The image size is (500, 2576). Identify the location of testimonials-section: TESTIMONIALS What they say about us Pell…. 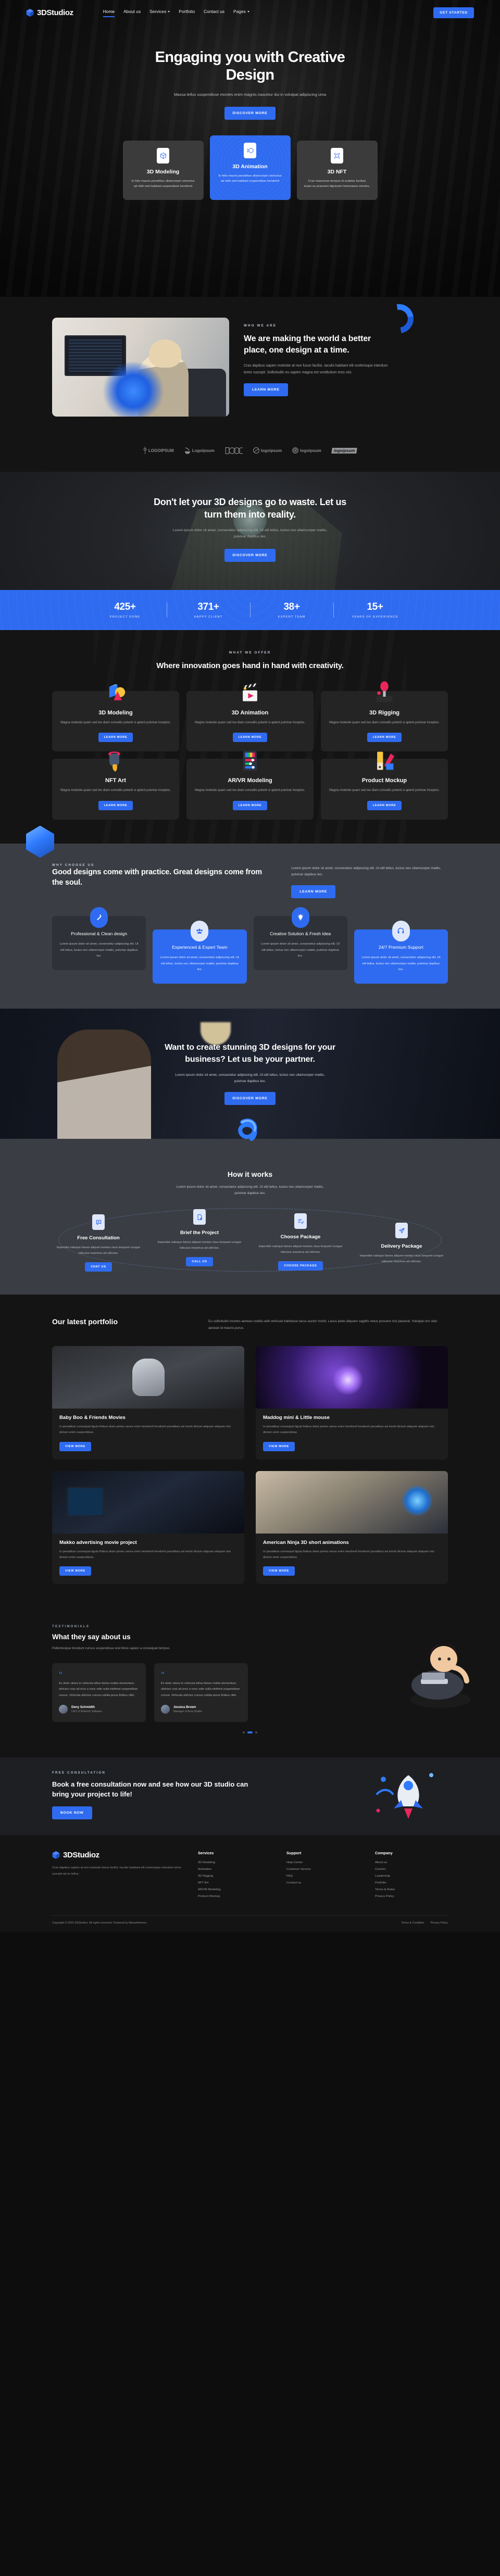
(250, 1683).